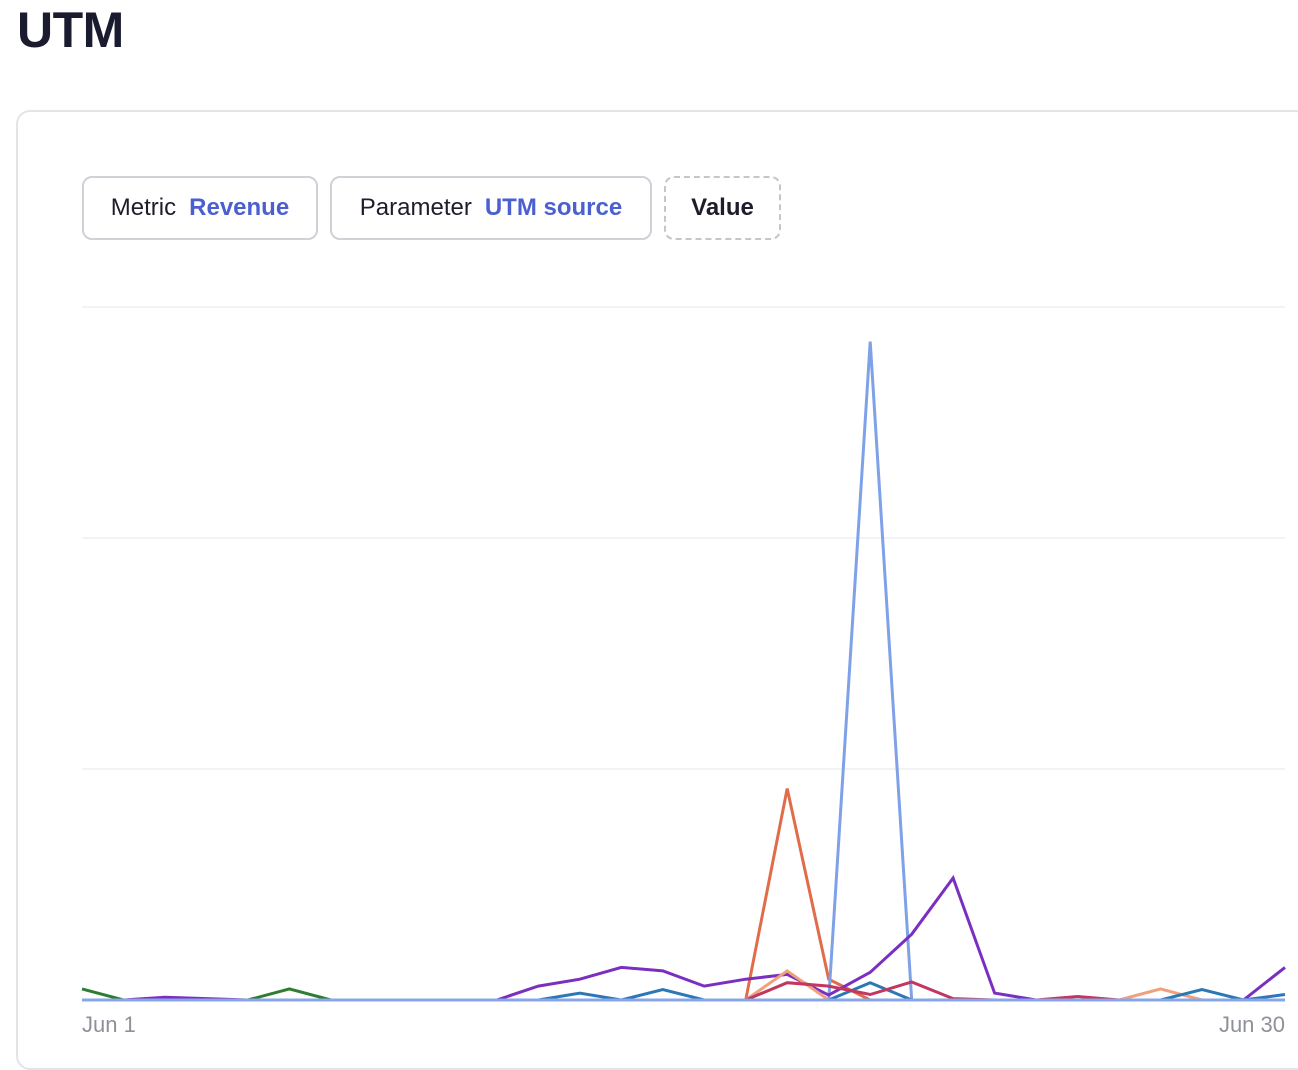 The width and height of the screenshot is (1298, 1070). I want to click on chart-x-axis: Jun 1 Jun 30, so click(683, 1017).